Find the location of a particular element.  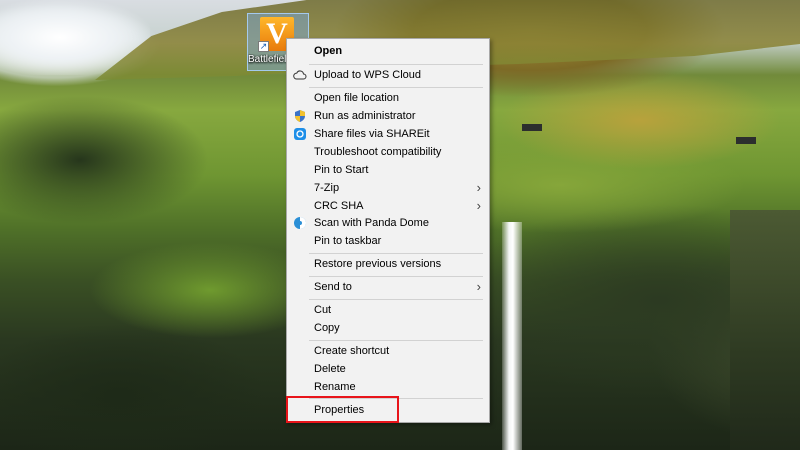

menu-item-label: Pin to taskbar is located at coordinates (348, 241).